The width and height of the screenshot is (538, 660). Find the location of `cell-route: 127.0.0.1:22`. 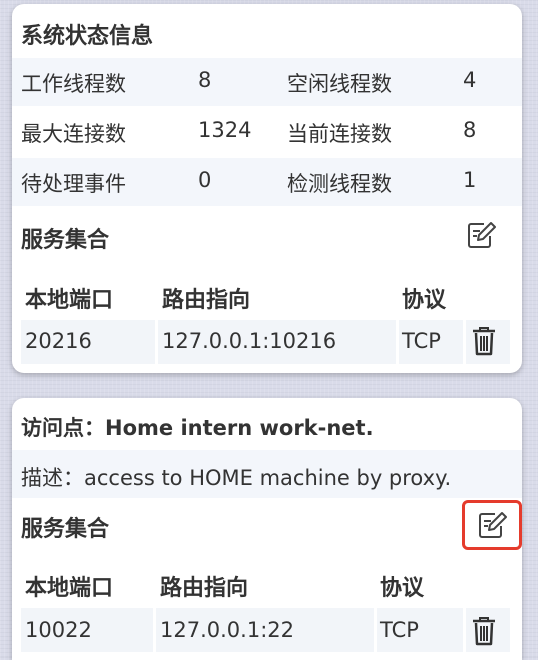

cell-route: 127.0.0.1:22 is located at coordinates (227, 630).